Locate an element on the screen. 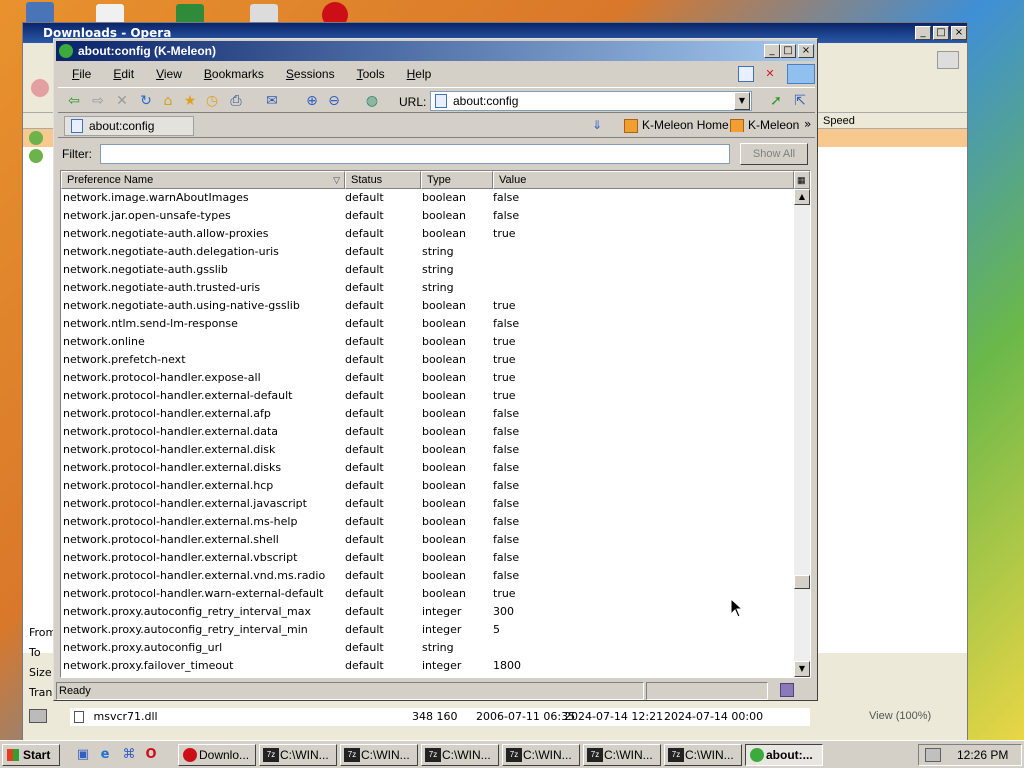  bookmark-kmeleon-home: K-Meleon Home is located at coordinates (675, 125).